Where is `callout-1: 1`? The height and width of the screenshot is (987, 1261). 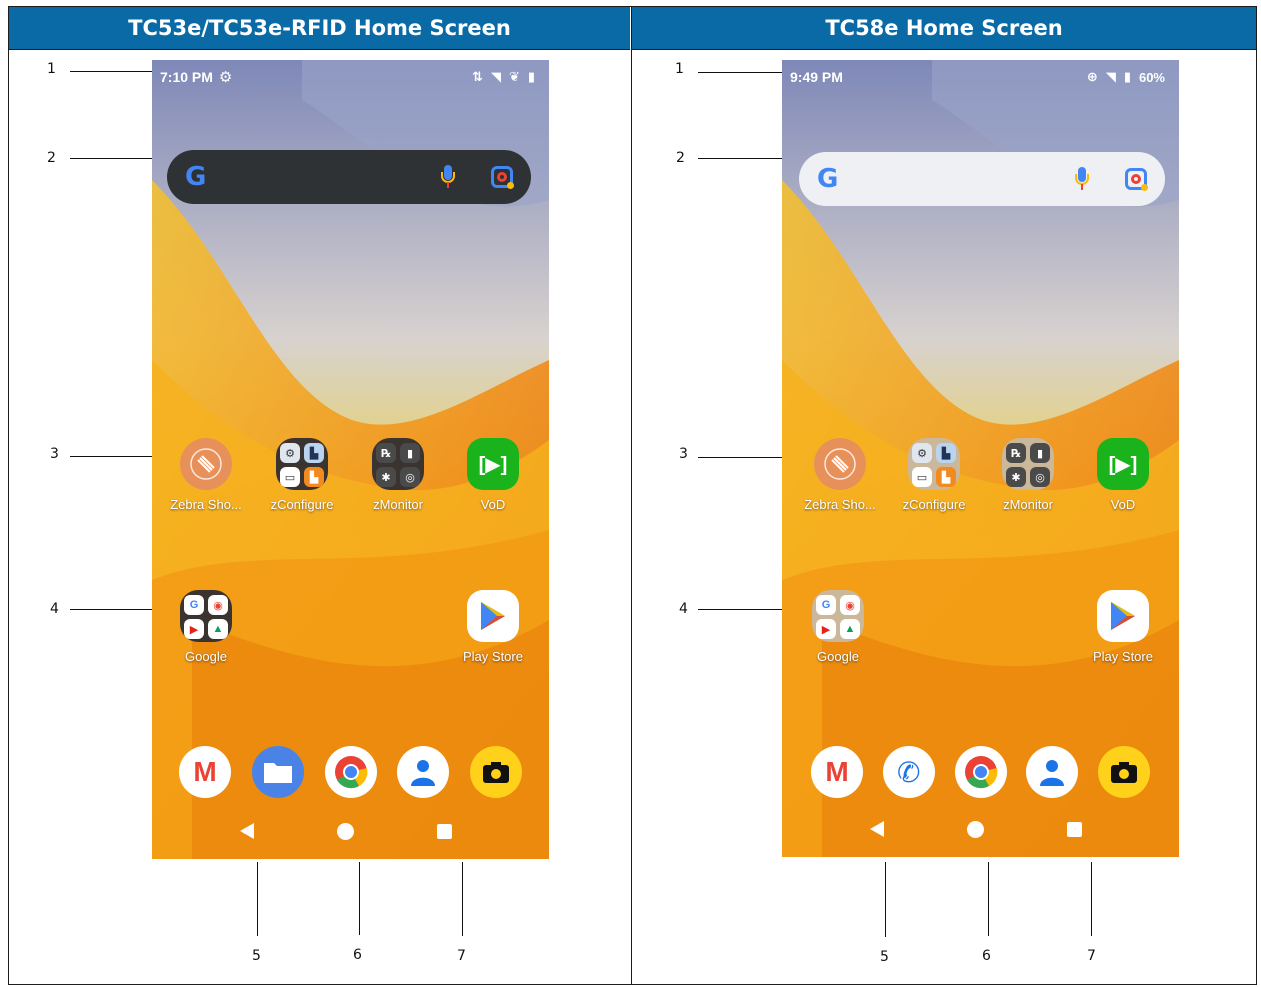
callout-1: 1 is located at coordinates (679, 69).